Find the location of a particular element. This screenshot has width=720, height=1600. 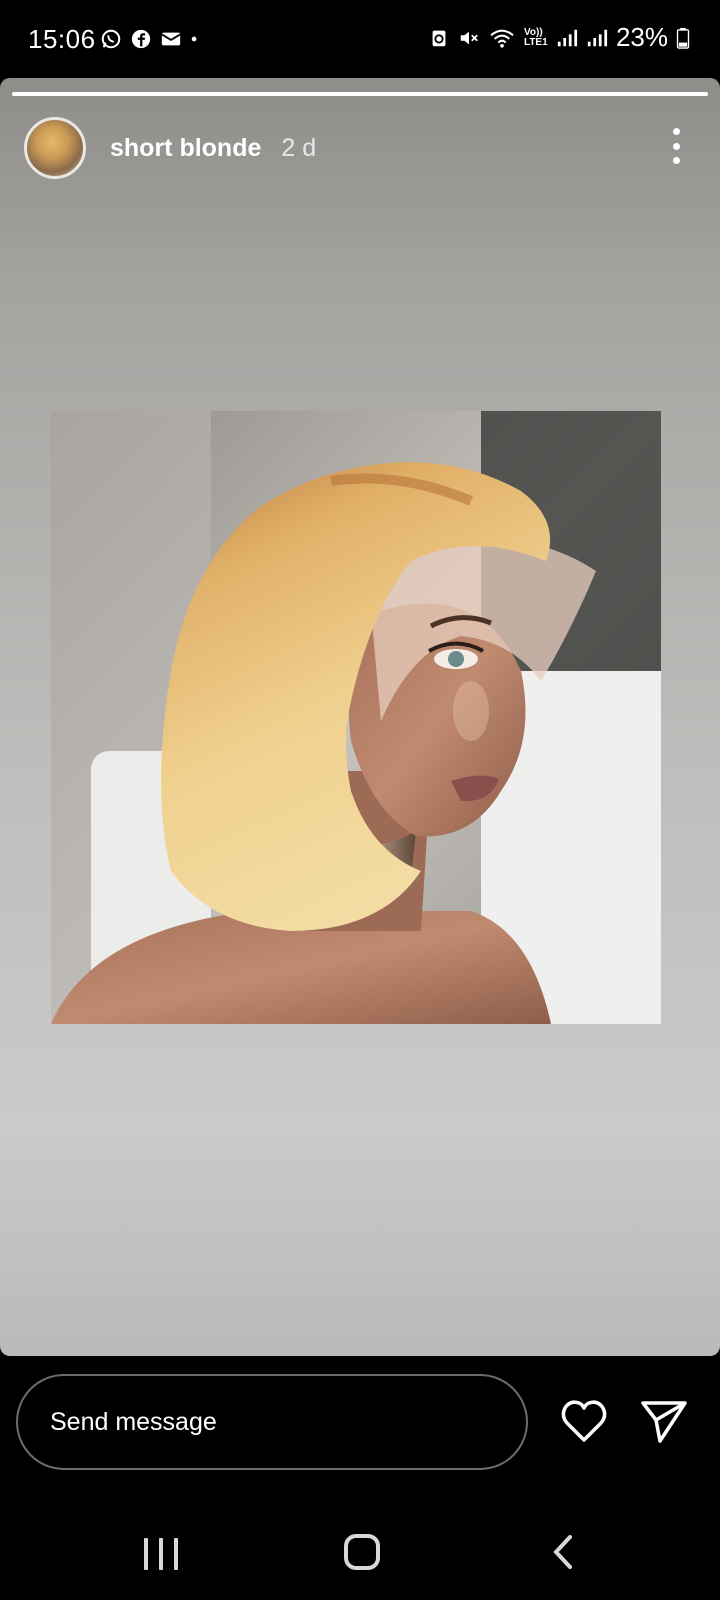

story-progress-fill is located at coordinates (360, 94).